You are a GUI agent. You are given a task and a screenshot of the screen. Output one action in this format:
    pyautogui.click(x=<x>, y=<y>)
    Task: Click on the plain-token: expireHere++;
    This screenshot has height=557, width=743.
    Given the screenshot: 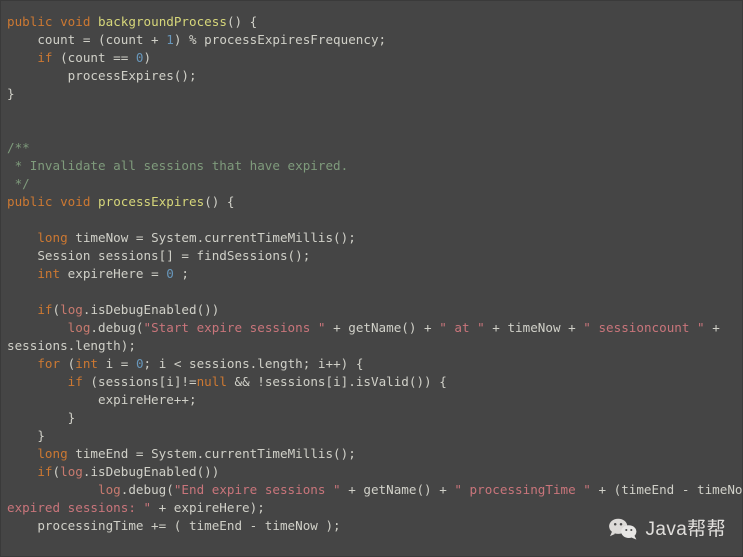 What is the action you would take?
    pyautogui.click(x=102, y=399)
    